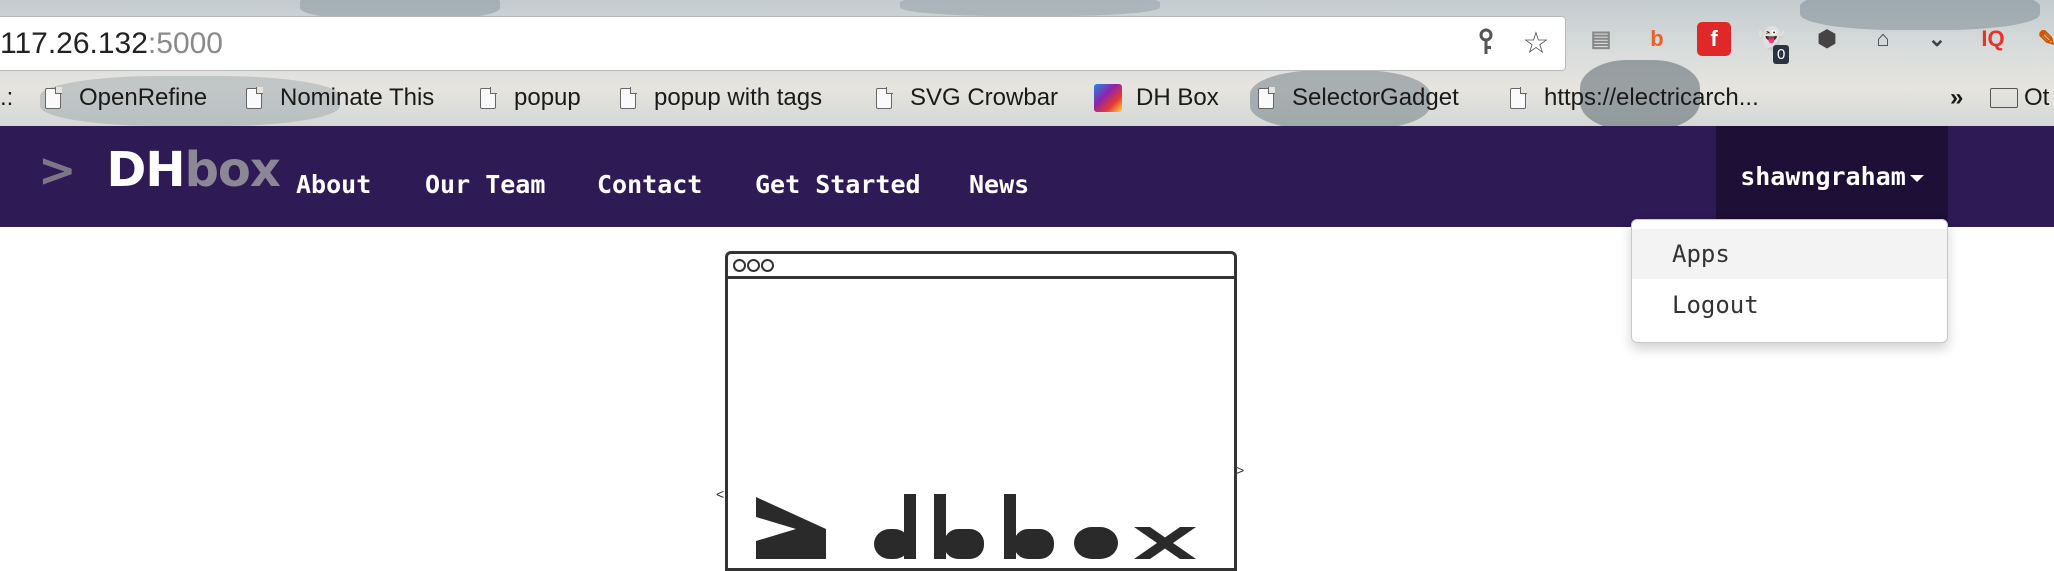  I want to click on bookmark-truncated: .:, so click(21, 98).